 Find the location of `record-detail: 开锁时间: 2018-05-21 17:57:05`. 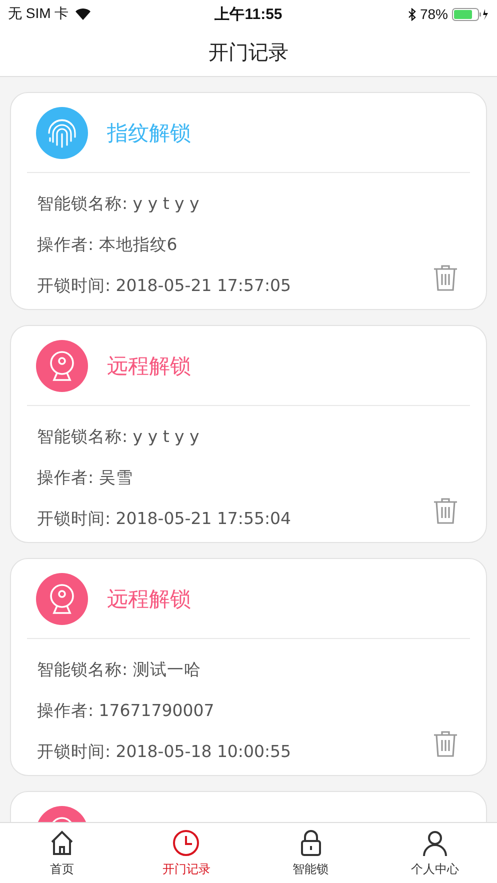

record-detail: 开锁时间: 2018-05-21 17:57:05 is located at coordinates (164, 286).